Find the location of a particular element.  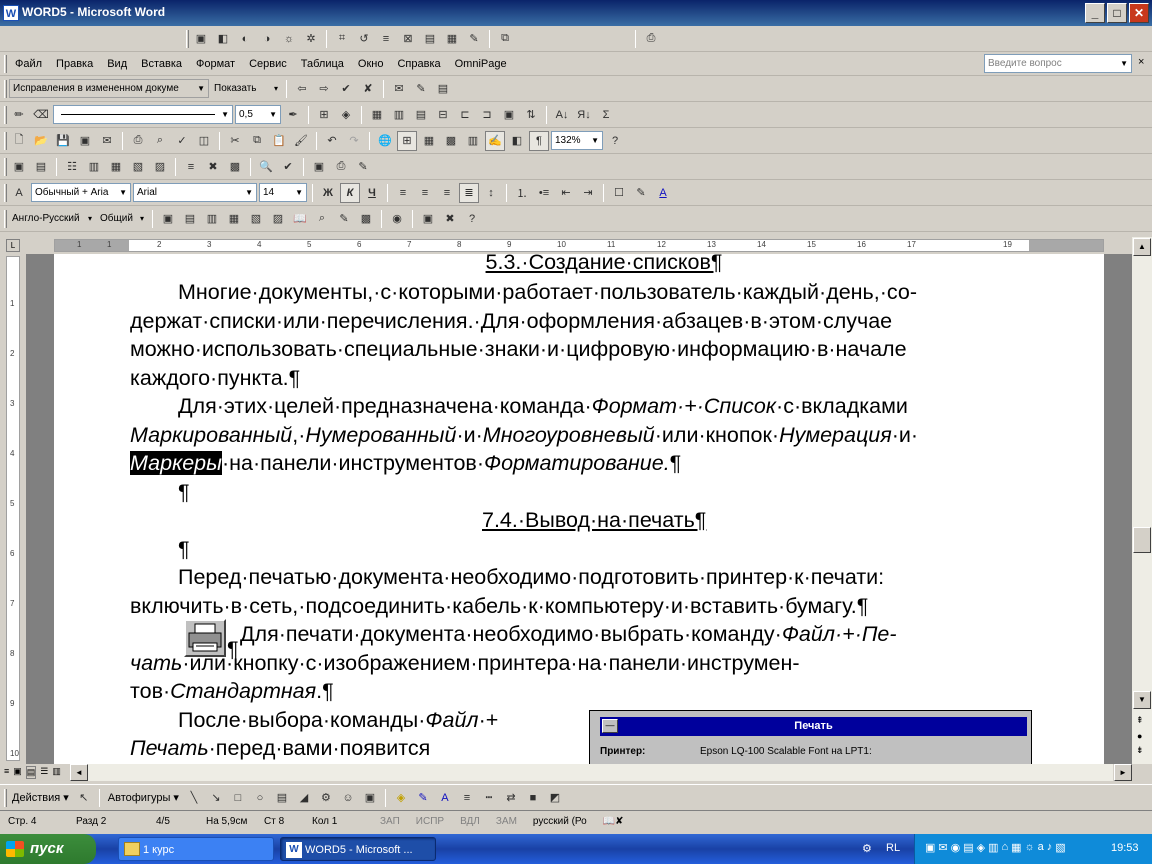

text-wrap-icon: ▤ is located at coordinates (430, 39).